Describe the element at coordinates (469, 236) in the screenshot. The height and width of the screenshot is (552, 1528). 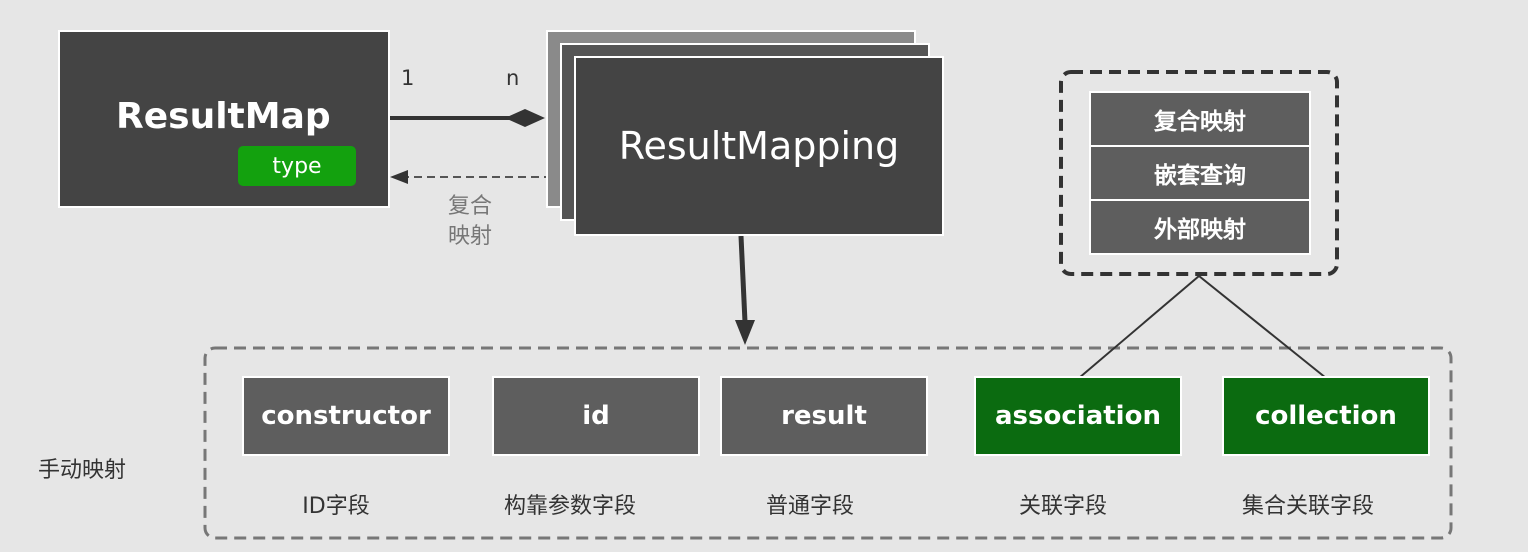
I see `back-reference-label-line2: 映射` at that location.